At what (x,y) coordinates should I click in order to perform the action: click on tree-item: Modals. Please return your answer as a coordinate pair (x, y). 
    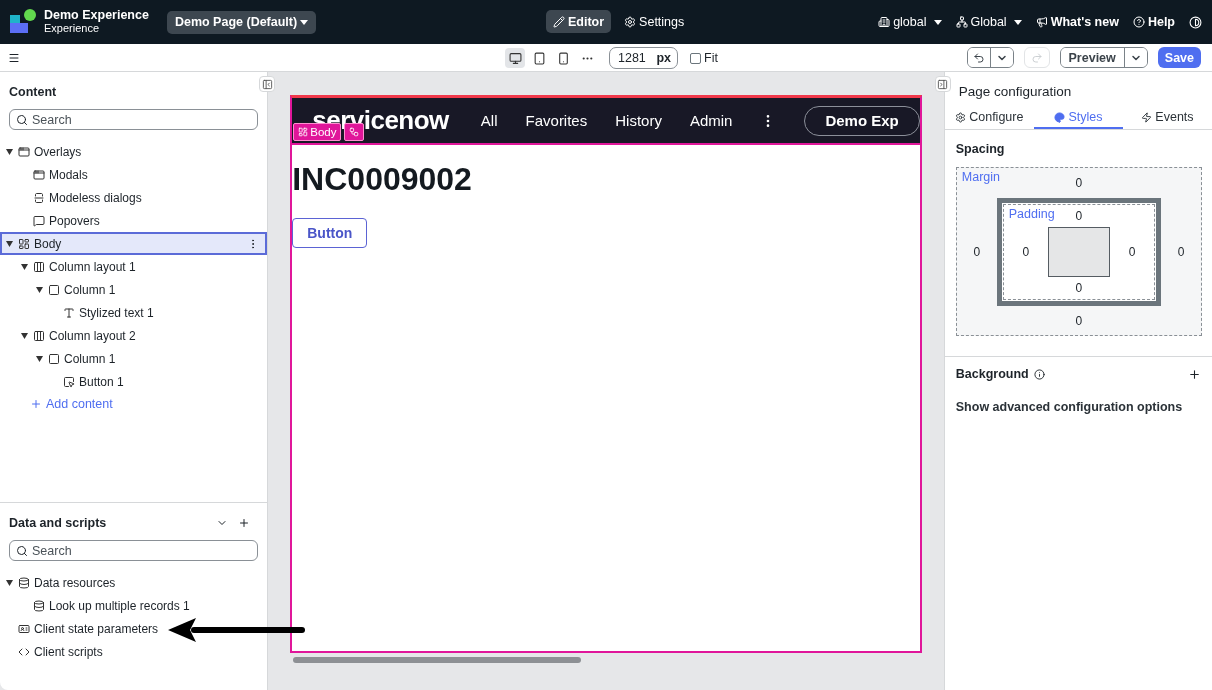
    Looking at the image, I should click on (50, 174).